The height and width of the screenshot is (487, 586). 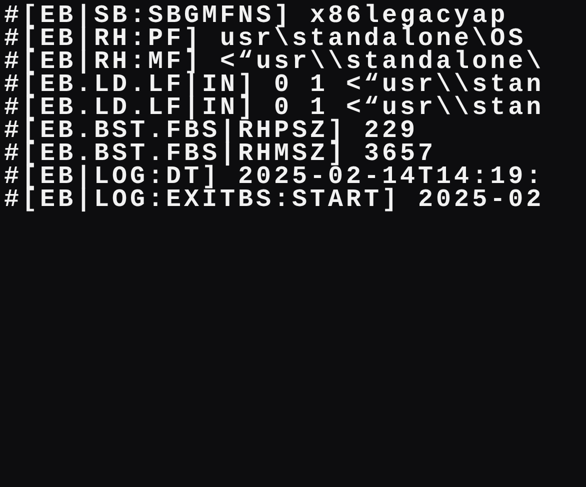 I want to click on console-line: #[EB|SB:SBGMFNS] x86legacyap, so click(x=256, y=15).